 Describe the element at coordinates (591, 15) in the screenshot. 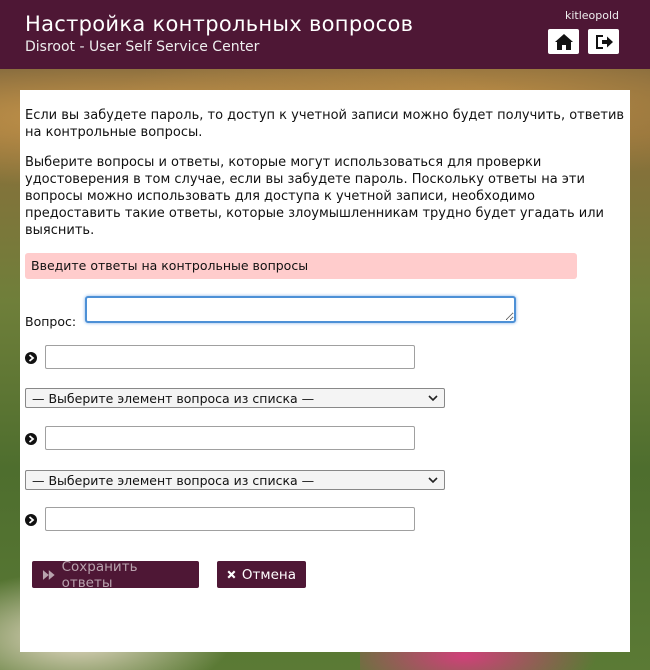

I see `username-label: kitleopold` at that location.